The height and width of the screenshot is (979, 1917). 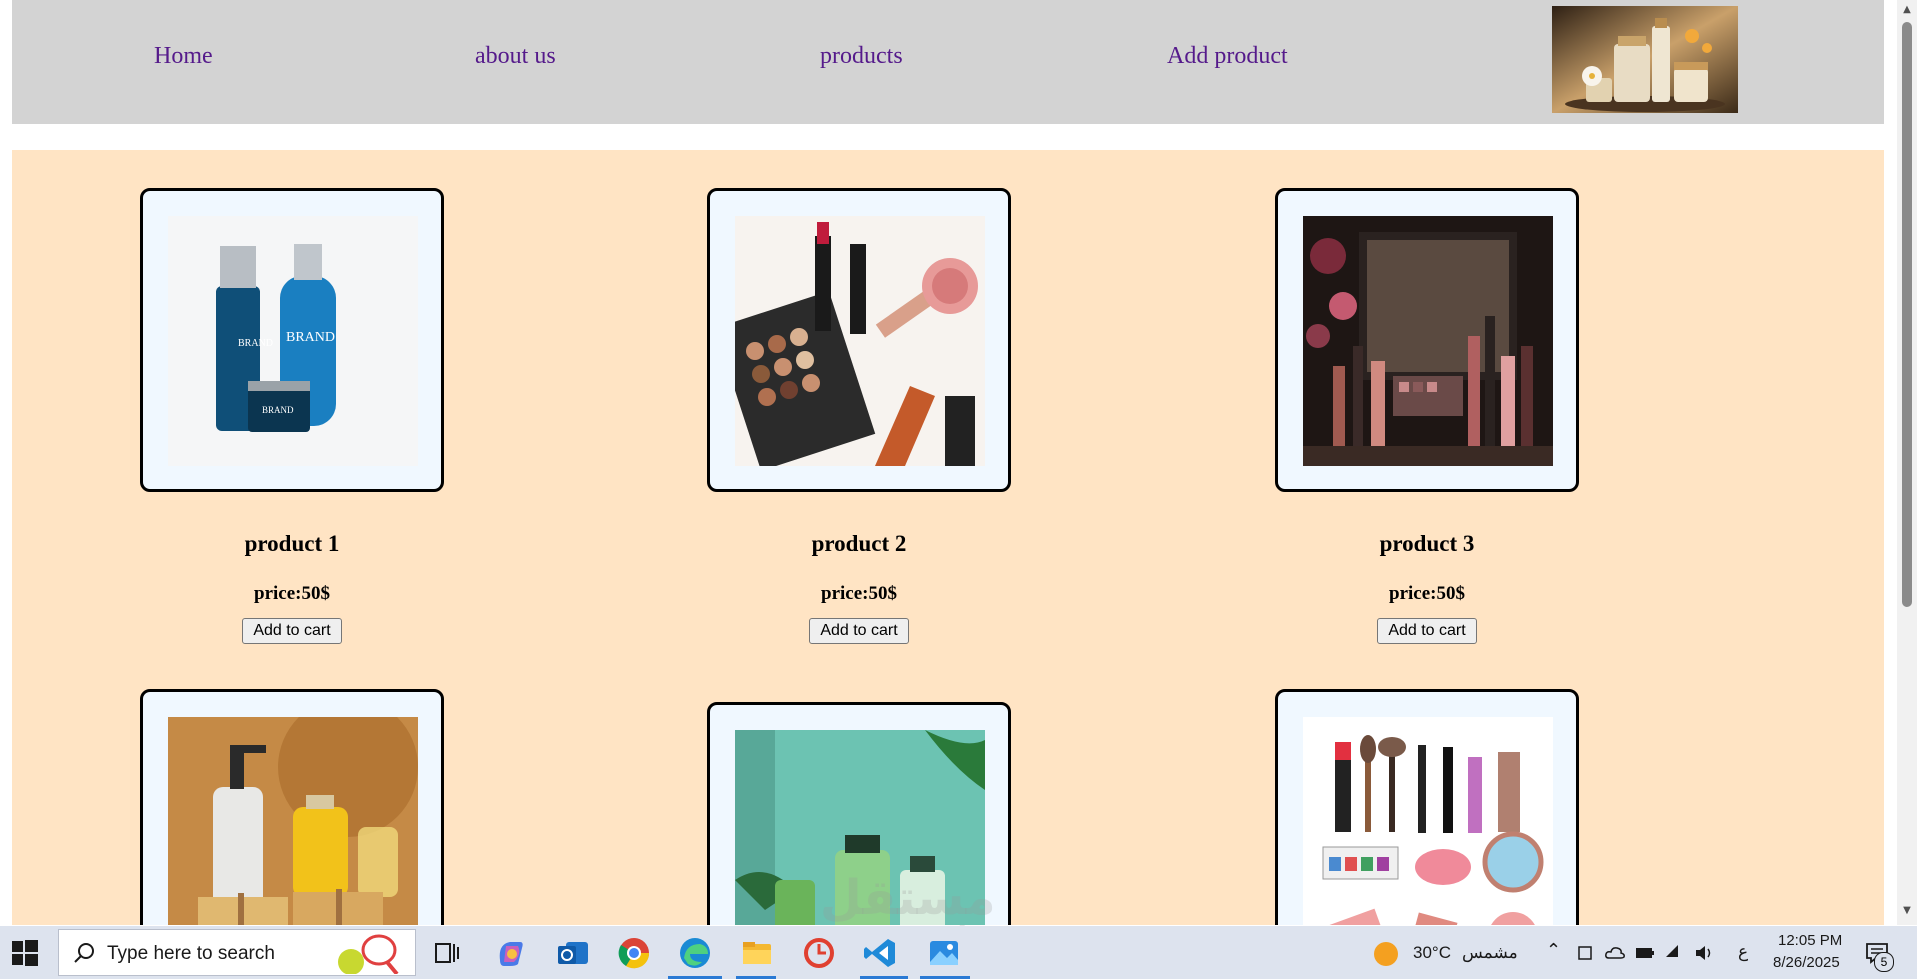 I want to click on notification-count-badge: 5, so click(x=1884, y=962).